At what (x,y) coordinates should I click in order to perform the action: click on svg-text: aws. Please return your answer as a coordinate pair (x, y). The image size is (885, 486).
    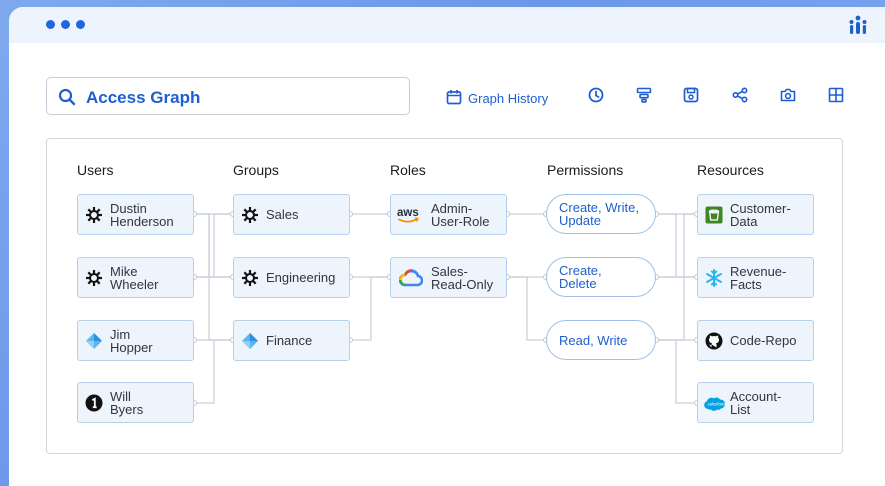
    Looking at the image, I should click on (408, 213).